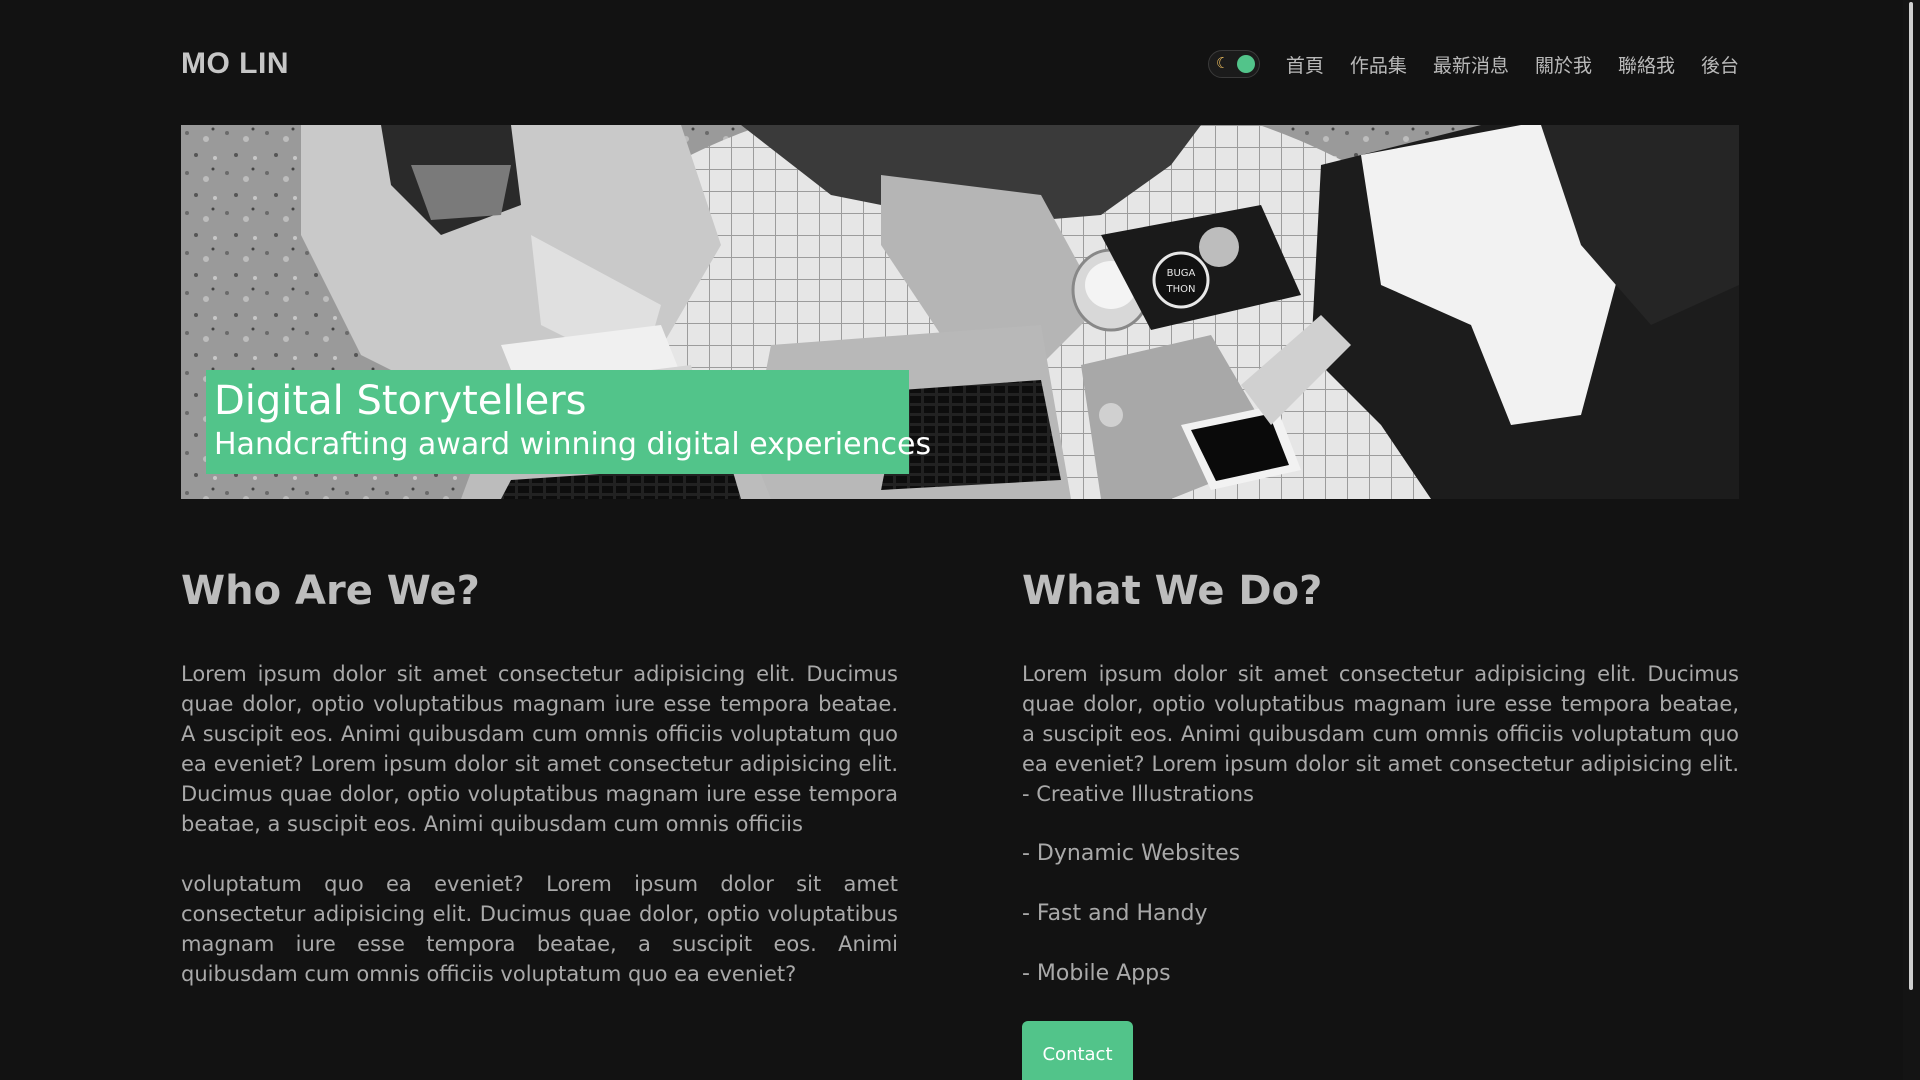 This screenshot has width=1920, height=1080. Describe the element at coordinates (1222, 63) in the screenshot. I see `moon-icon: ☾` at that location.